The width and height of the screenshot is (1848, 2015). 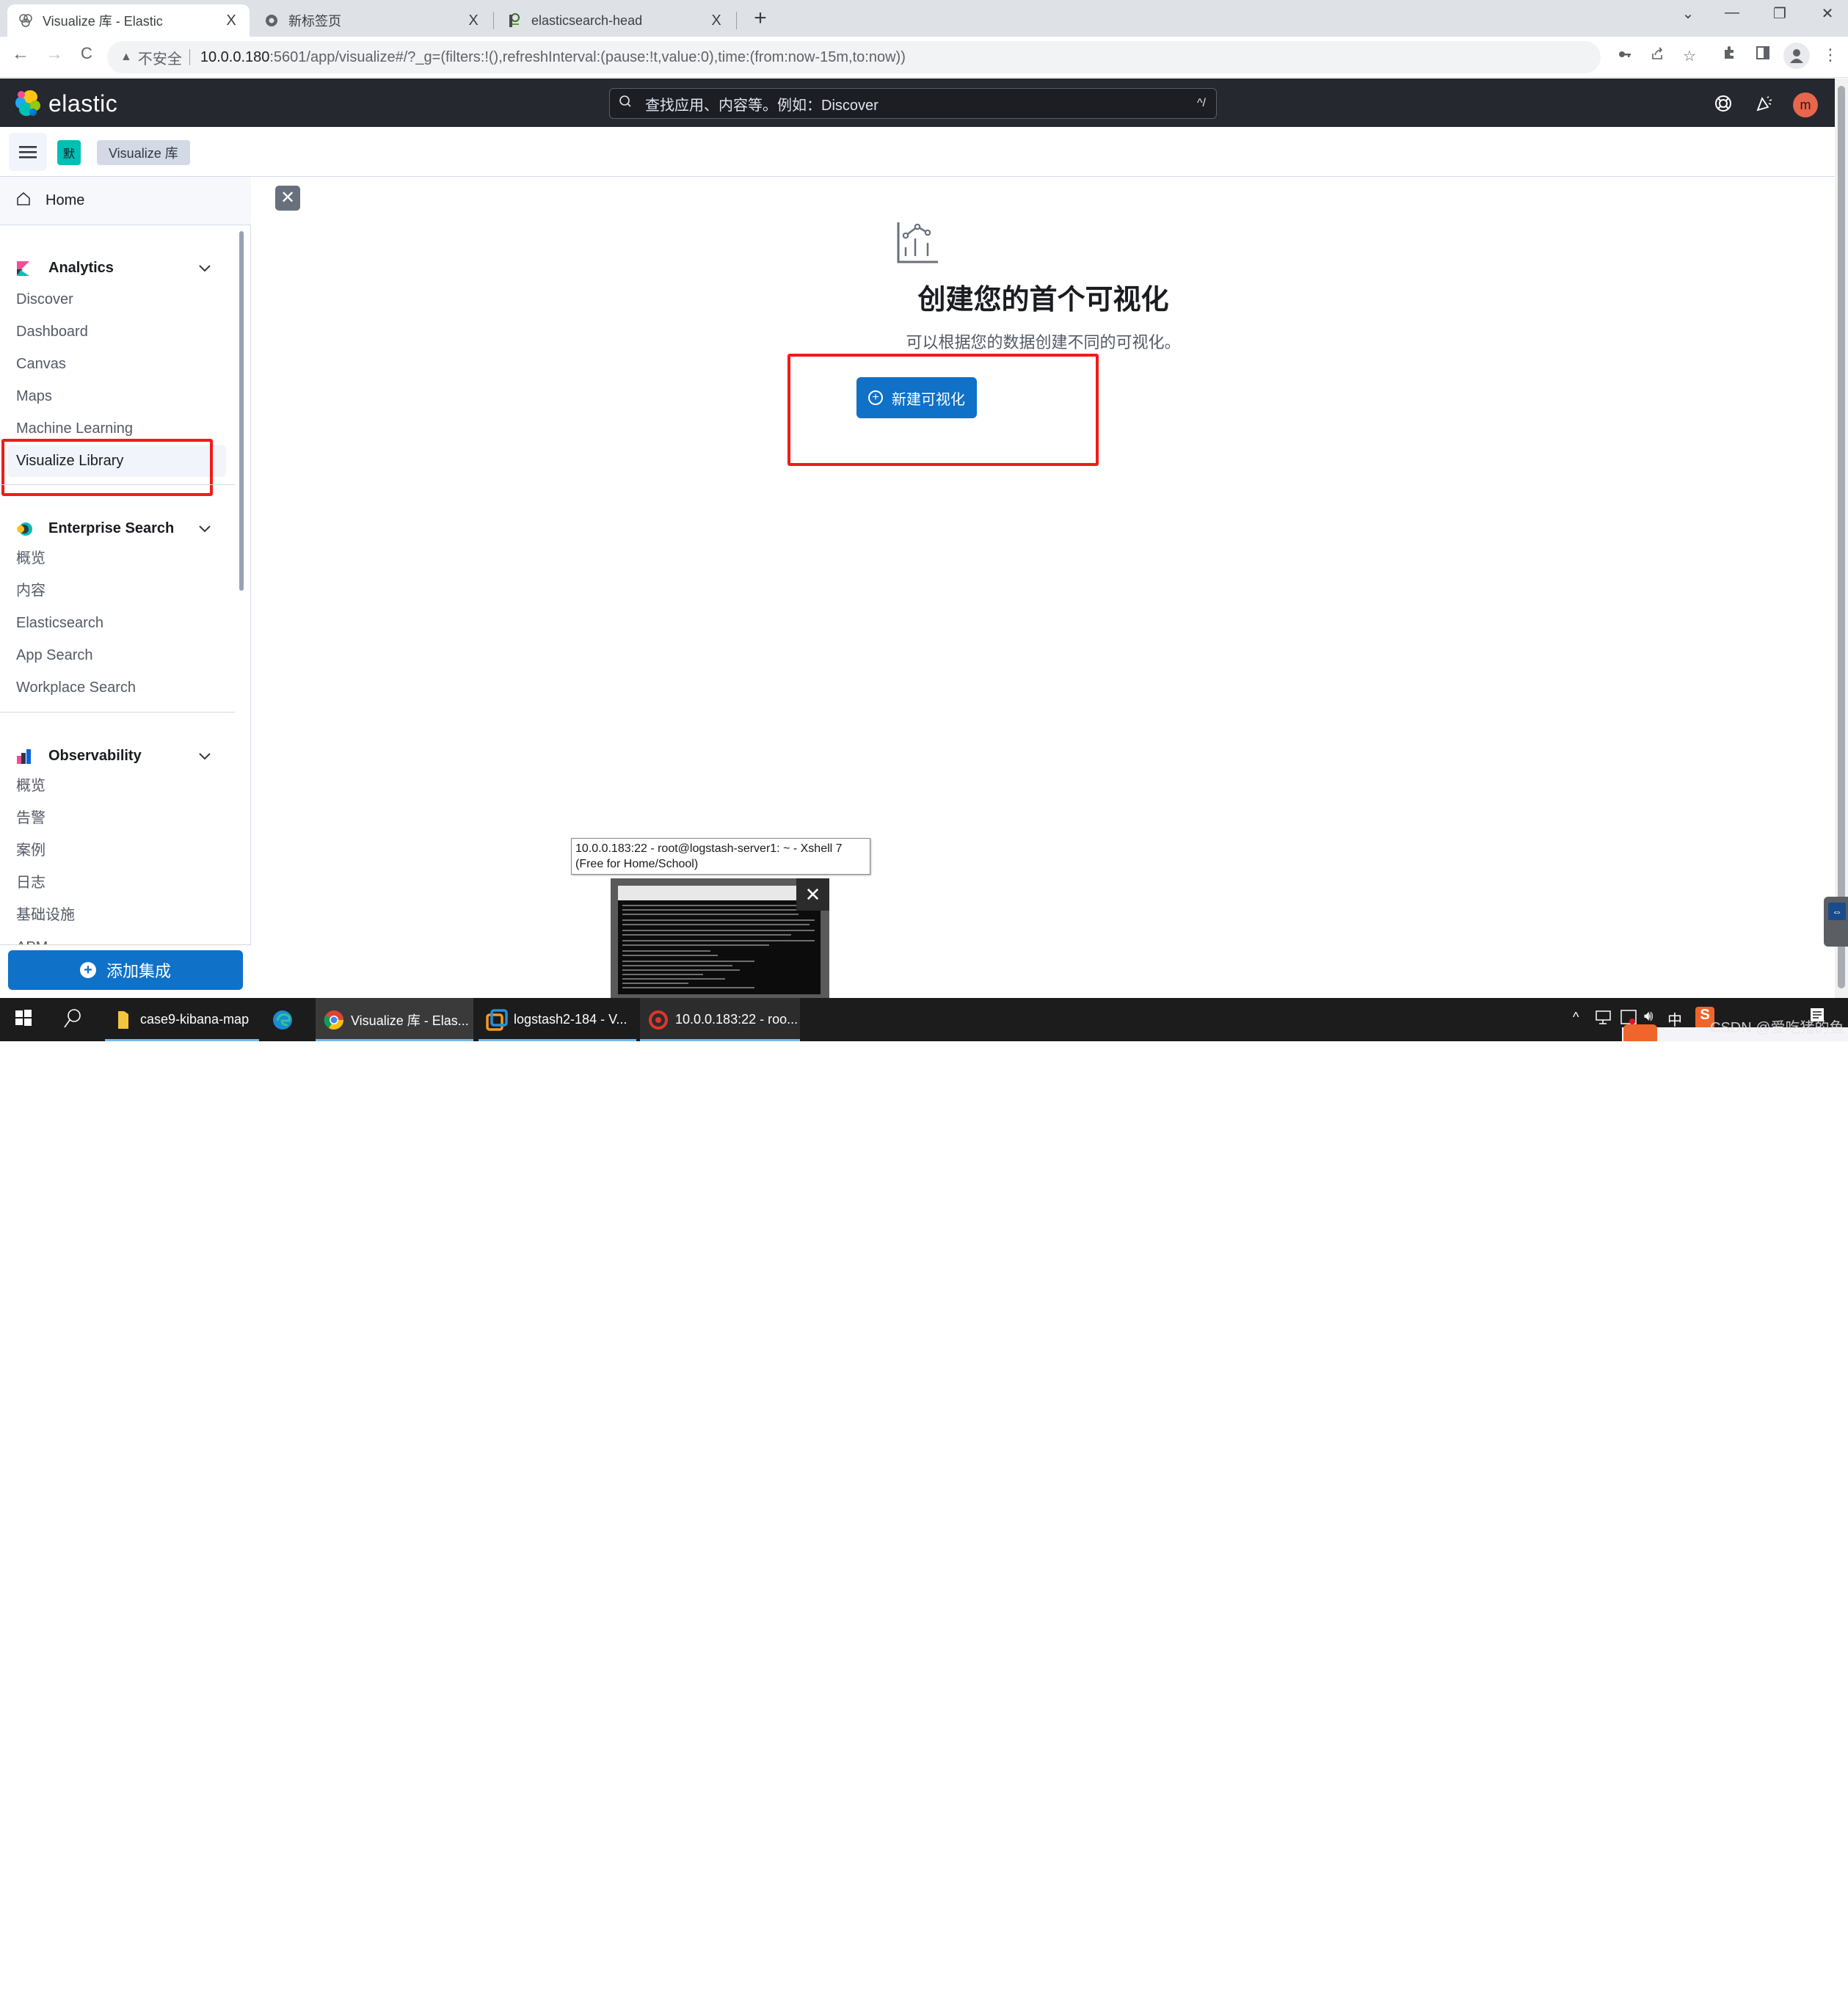 I want to click on nav-item-maps: Maps, so click(x=34, y=396).